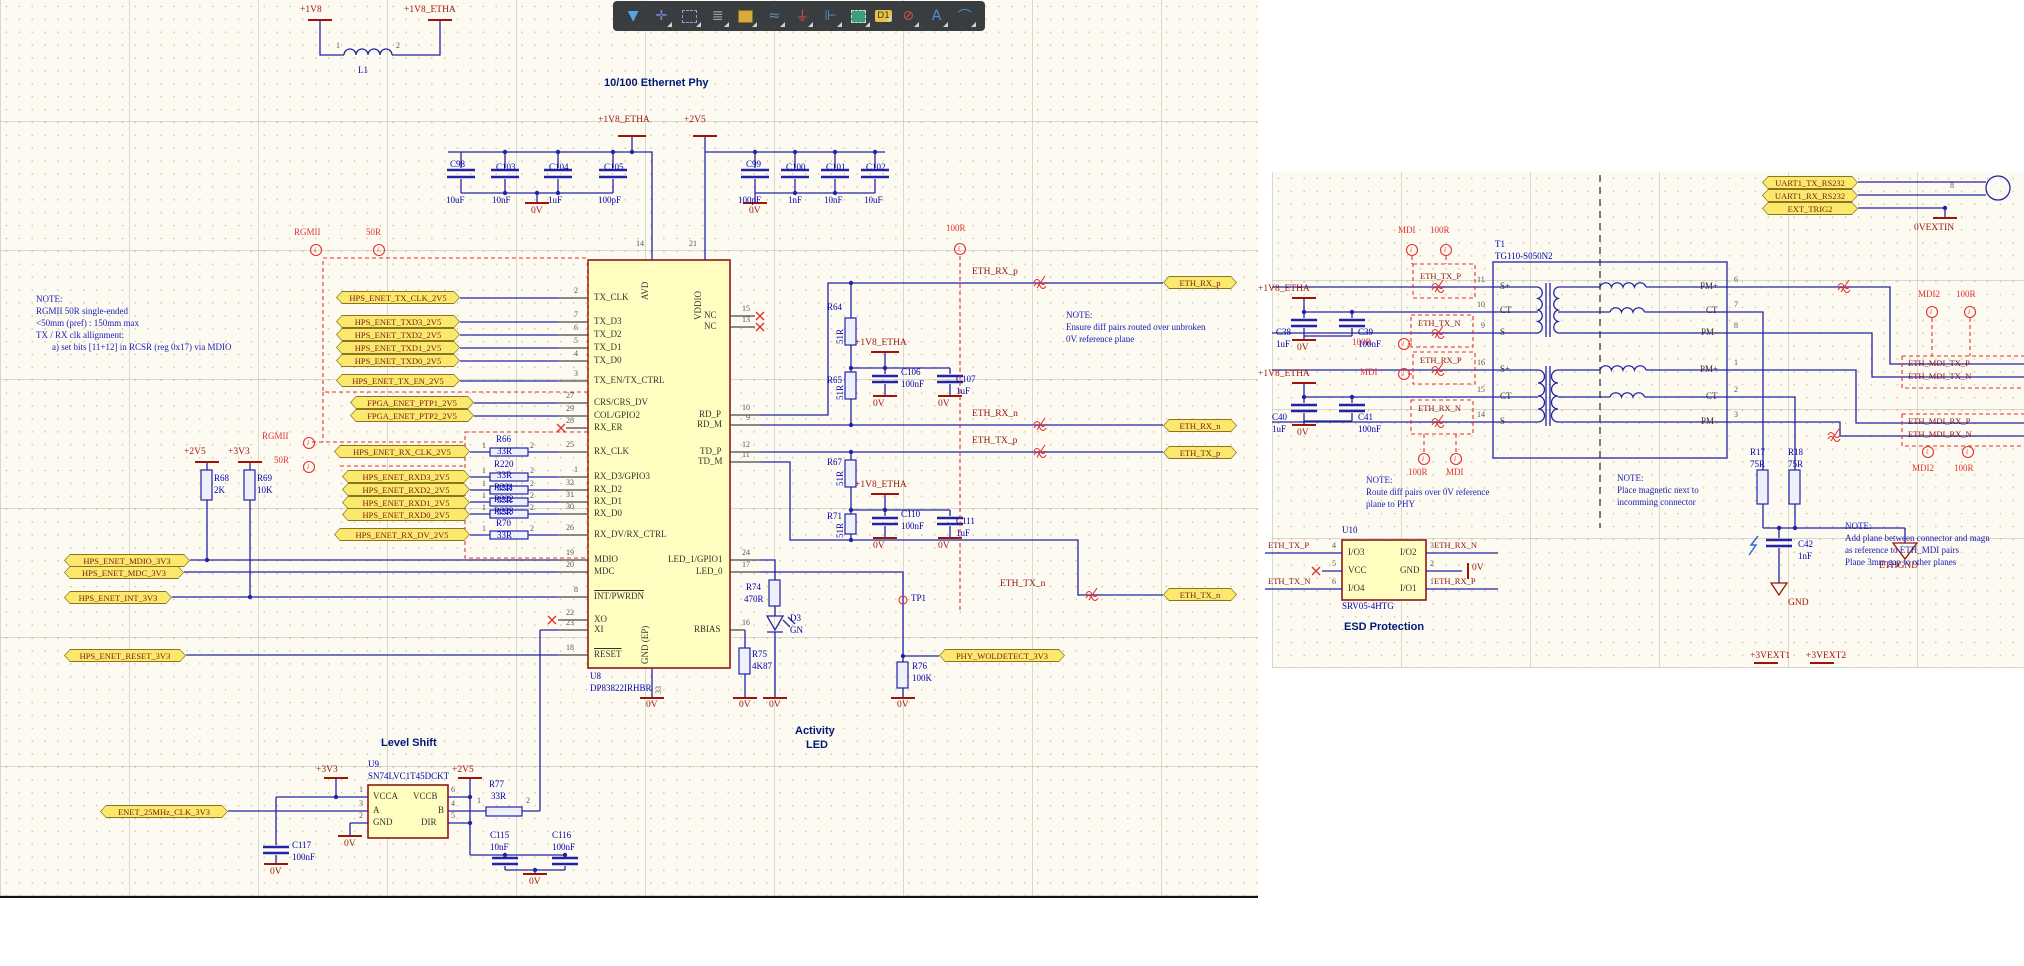  I want to click on label-tx-d2: TX_D2, so click(608, 334).